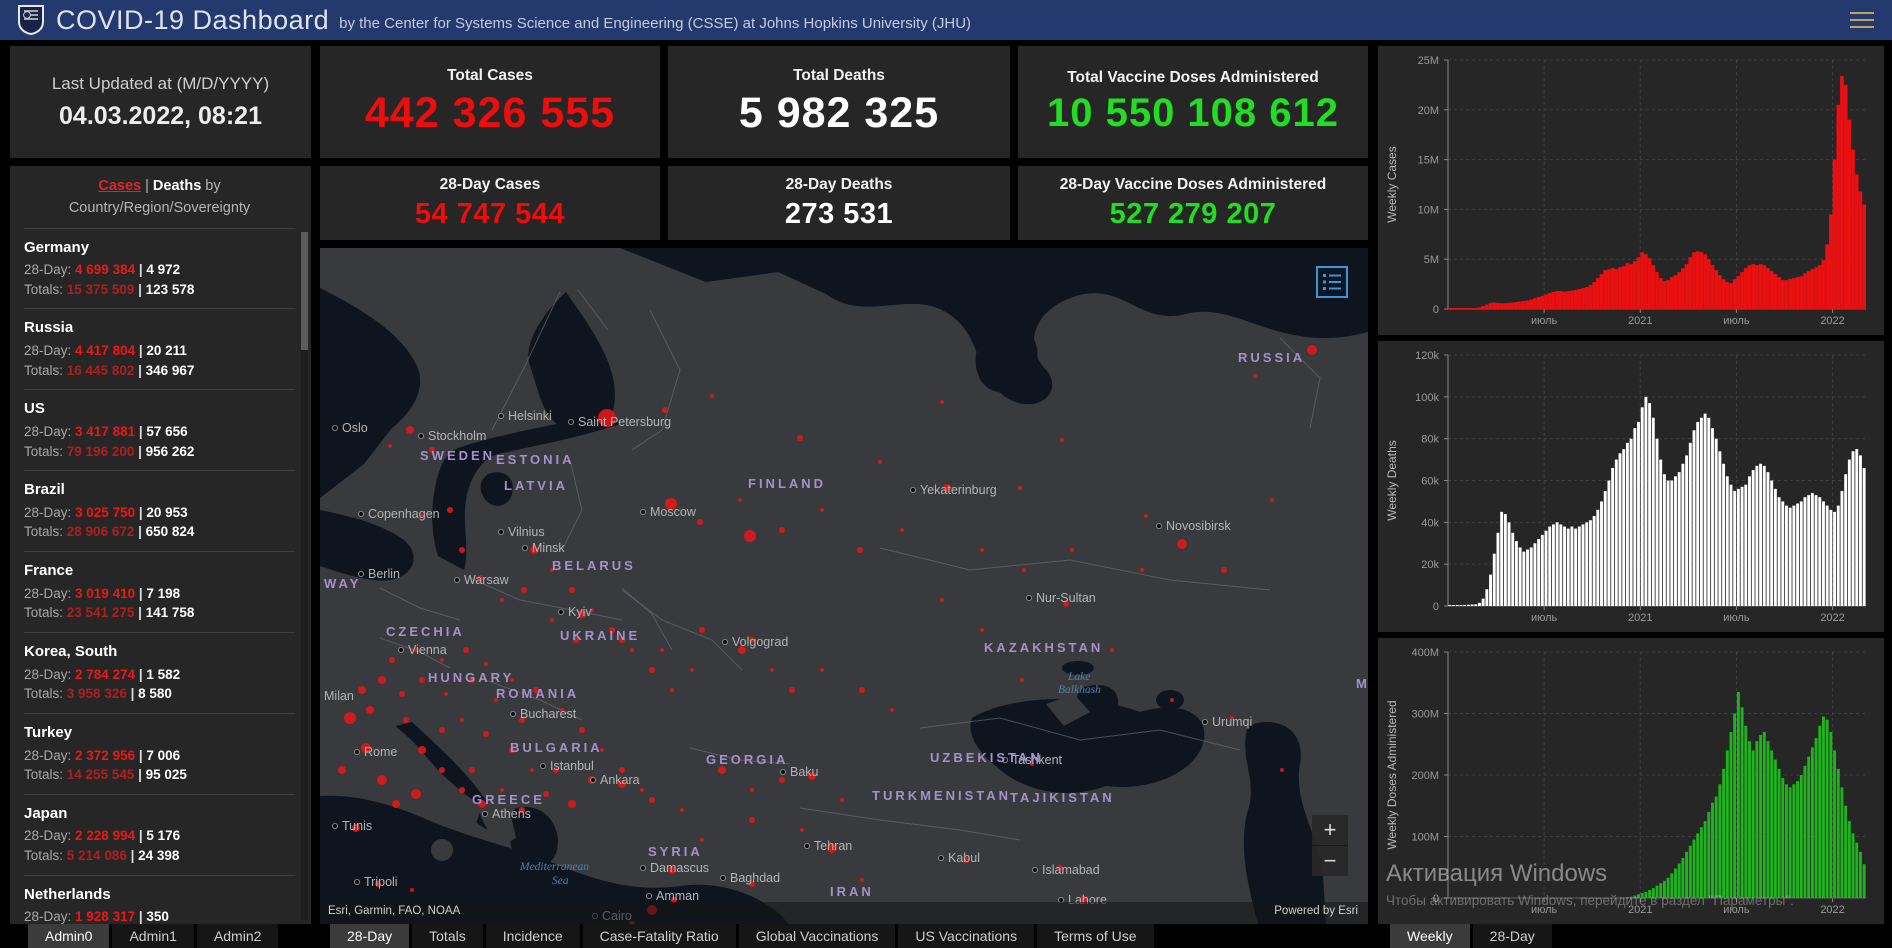 The width and height of the screenshot is (1892, 948). What do you see at coordinates (31, 20) in the screenshot?
I see `jhu-shield-icon` at bounding box center [31, 20].